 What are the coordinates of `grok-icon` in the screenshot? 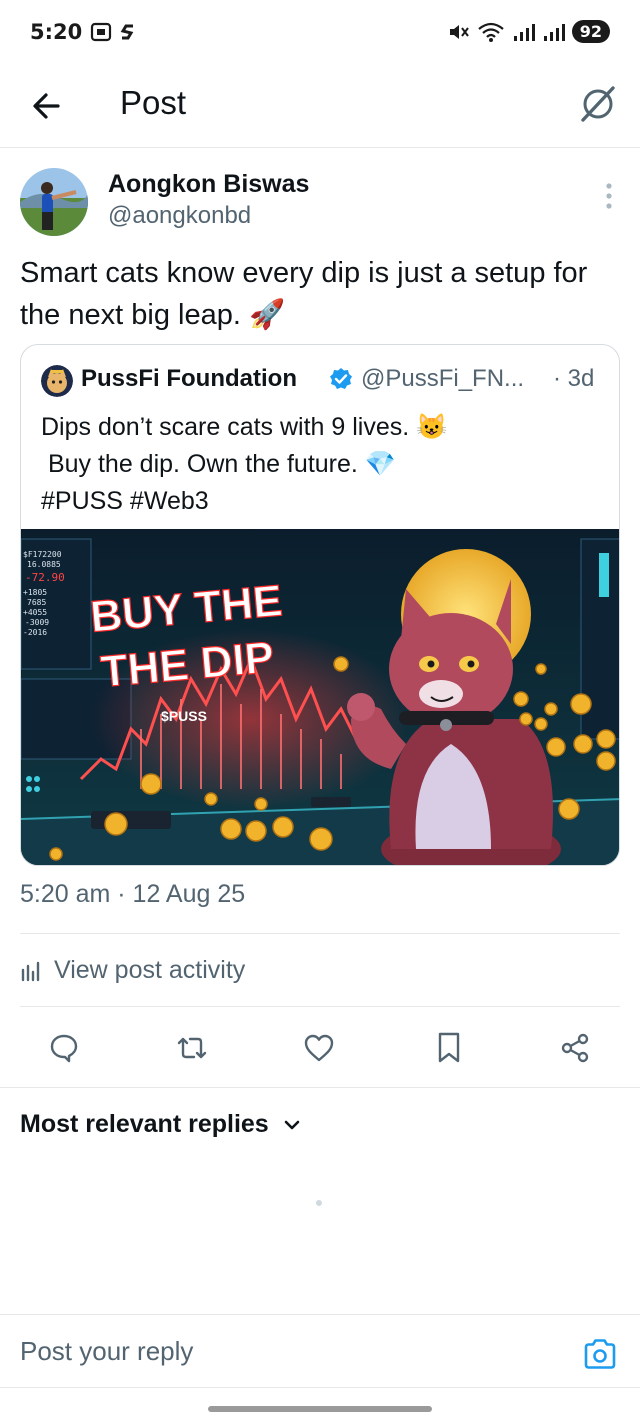 It's located at (598, 104).